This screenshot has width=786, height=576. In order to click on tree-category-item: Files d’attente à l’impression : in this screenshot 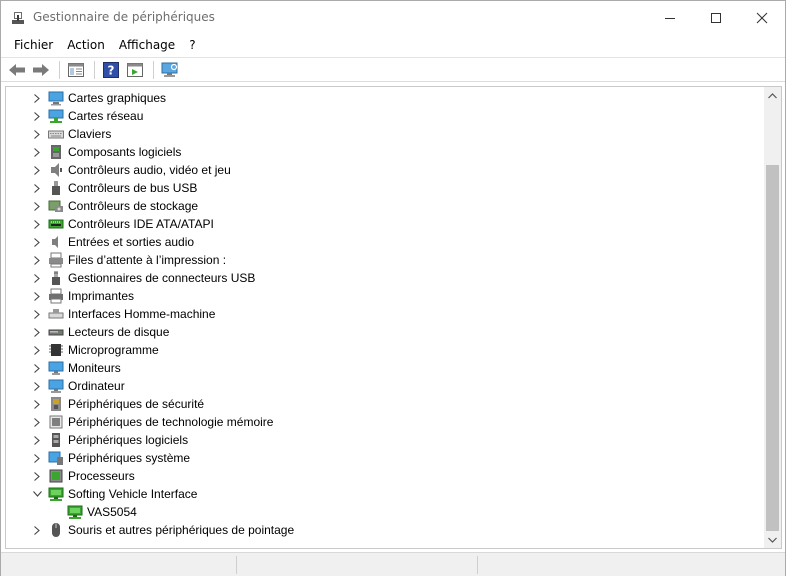, I will do `click(385, 260)`.